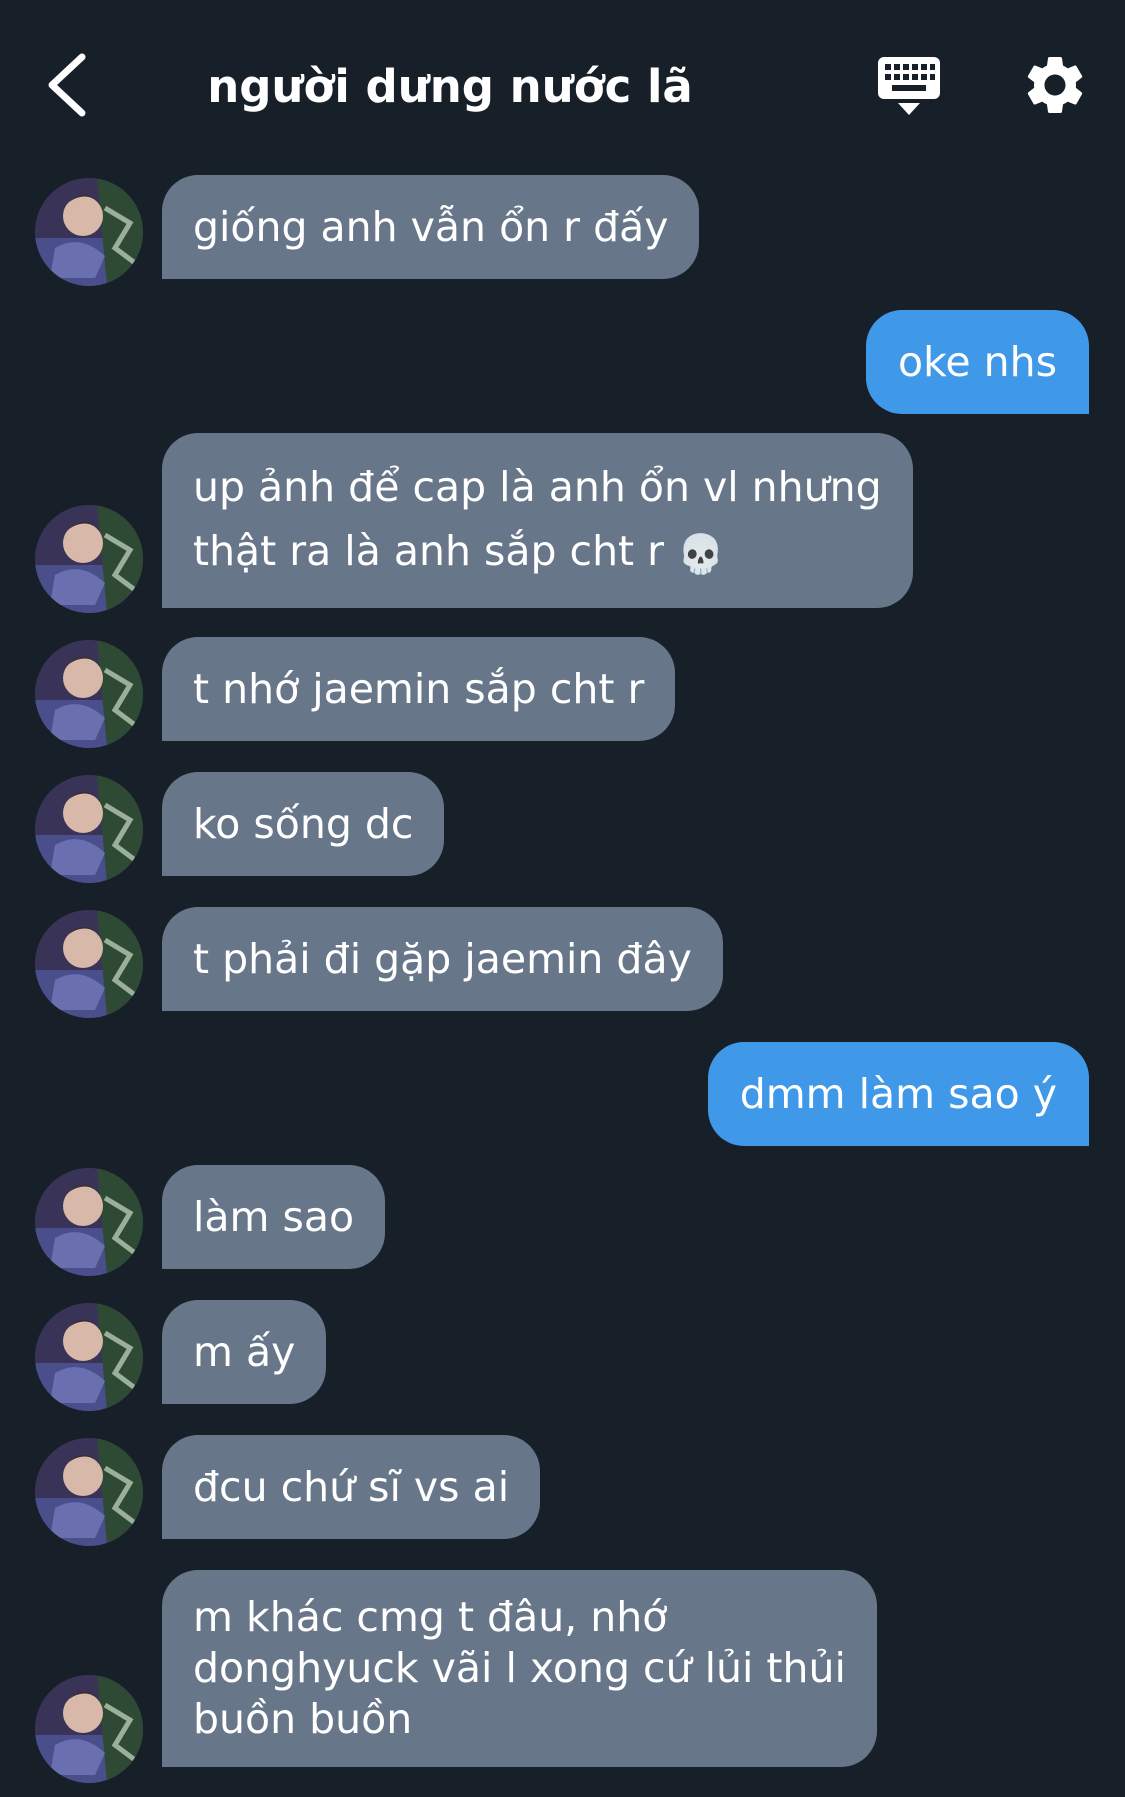  I want to click on message-bubble-outgoing: dmm làm sao ý, so click(898, 1094).